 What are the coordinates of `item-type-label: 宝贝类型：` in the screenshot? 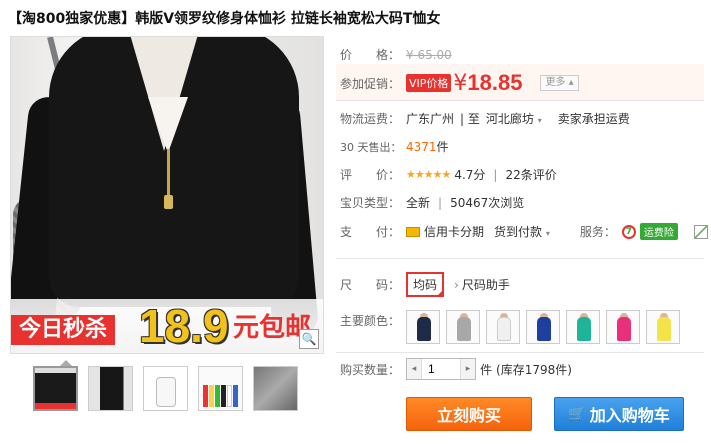 It's located at (370, 203).